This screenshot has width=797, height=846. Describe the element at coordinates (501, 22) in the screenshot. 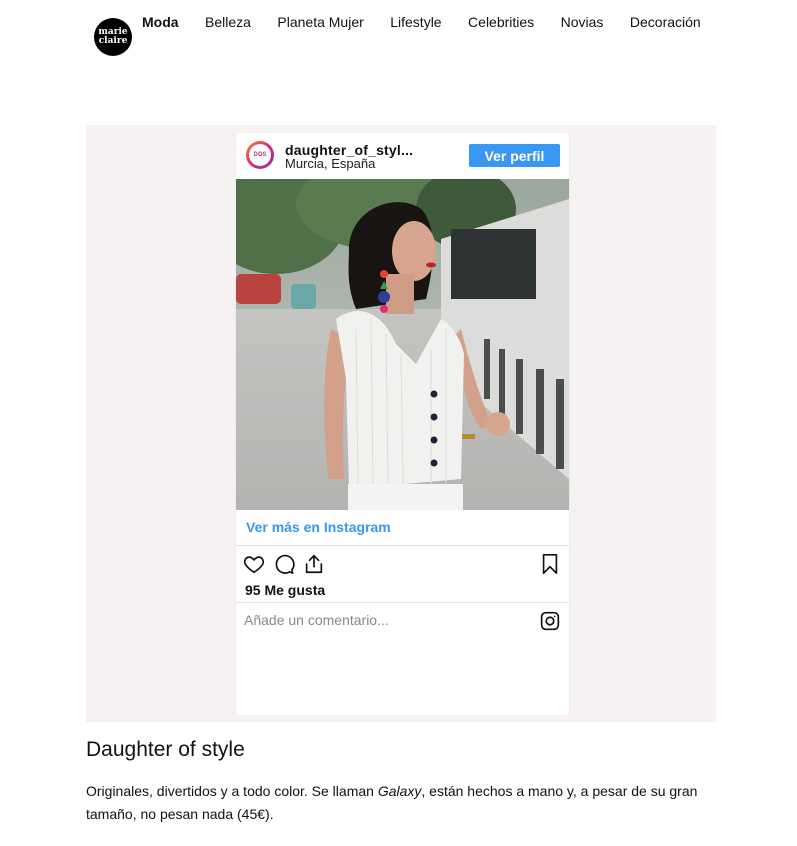

I see `nav-item-celebrities: Celebrities` at that location.